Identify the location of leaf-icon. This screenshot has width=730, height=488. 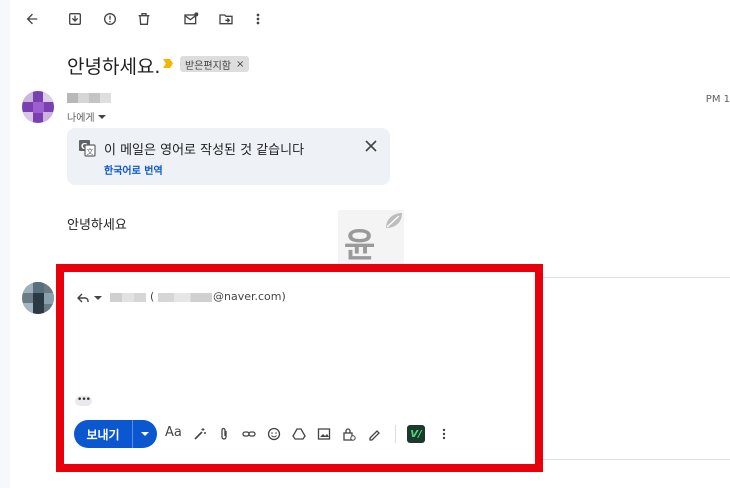
(394, 220).